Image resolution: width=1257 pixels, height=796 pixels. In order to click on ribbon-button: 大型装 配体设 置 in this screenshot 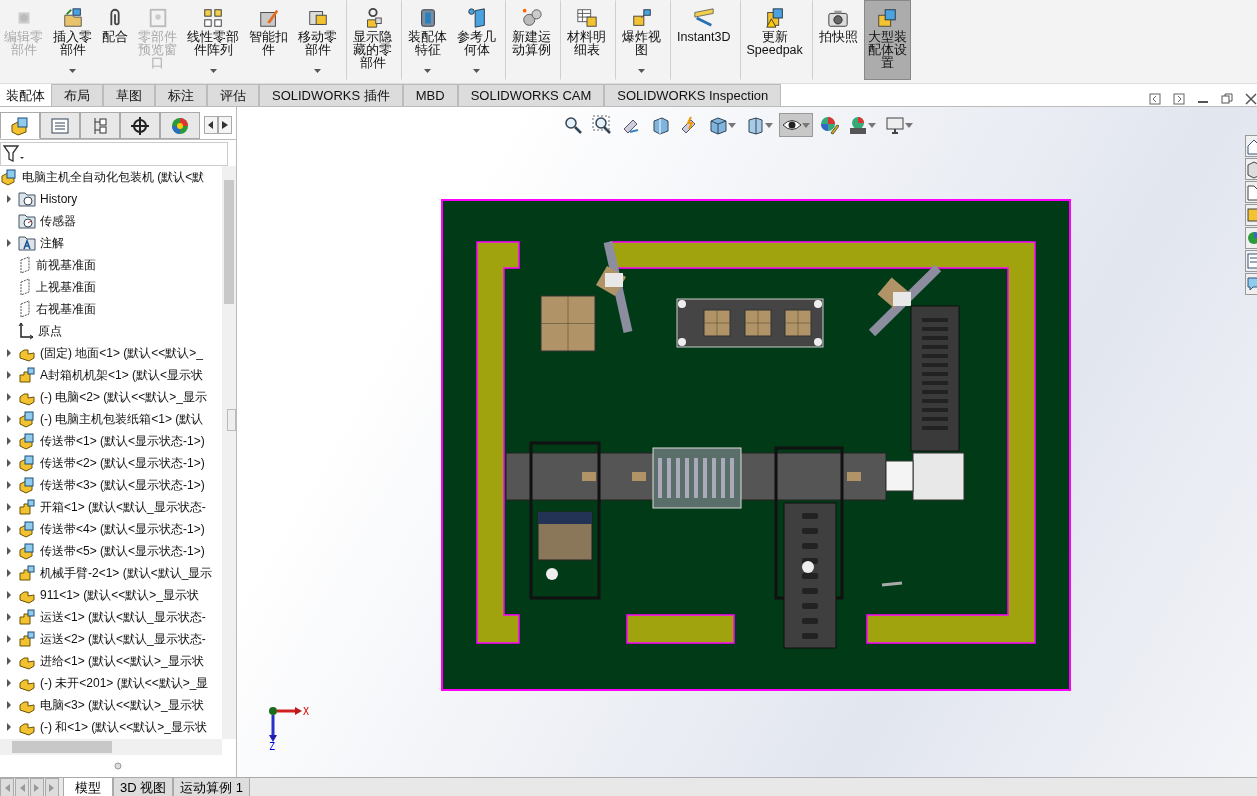, I will do `click(887, 40)`.